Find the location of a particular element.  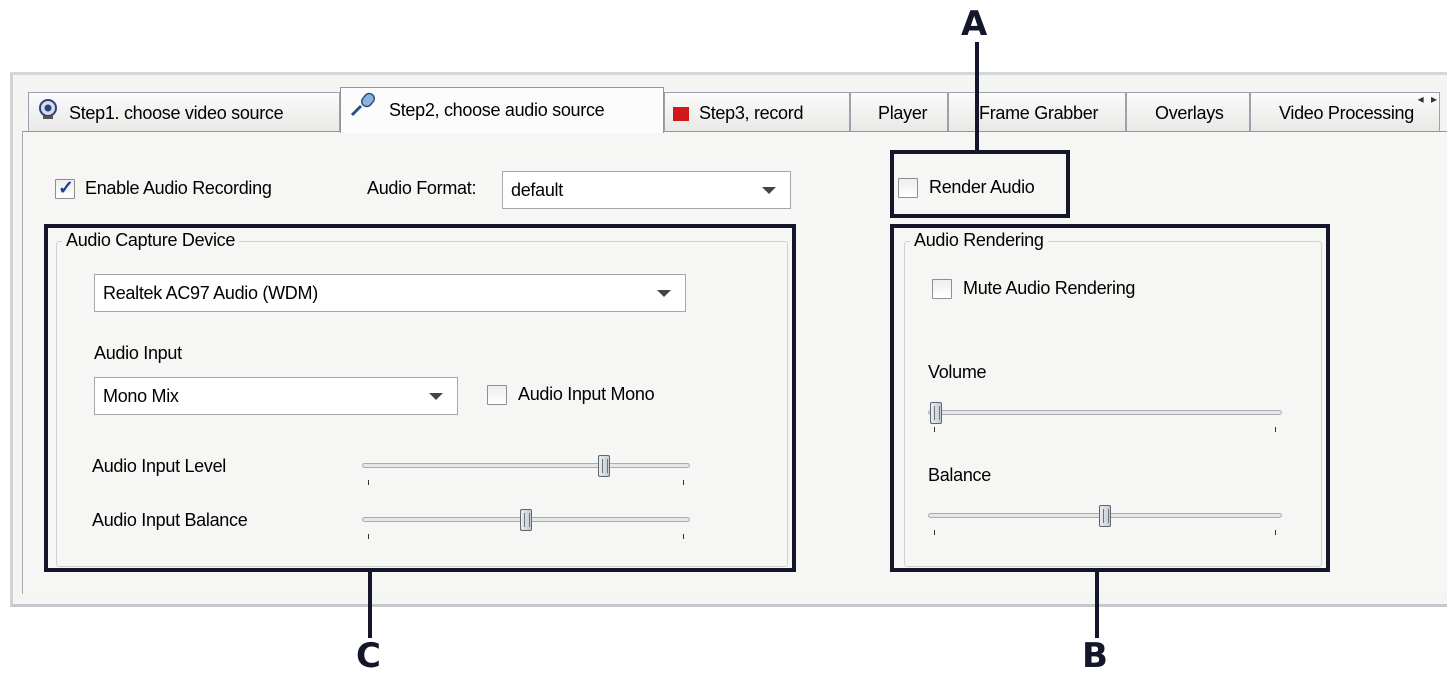

enable-audio-recording-checkbox: ✓ is located at coordinates (65, 188).